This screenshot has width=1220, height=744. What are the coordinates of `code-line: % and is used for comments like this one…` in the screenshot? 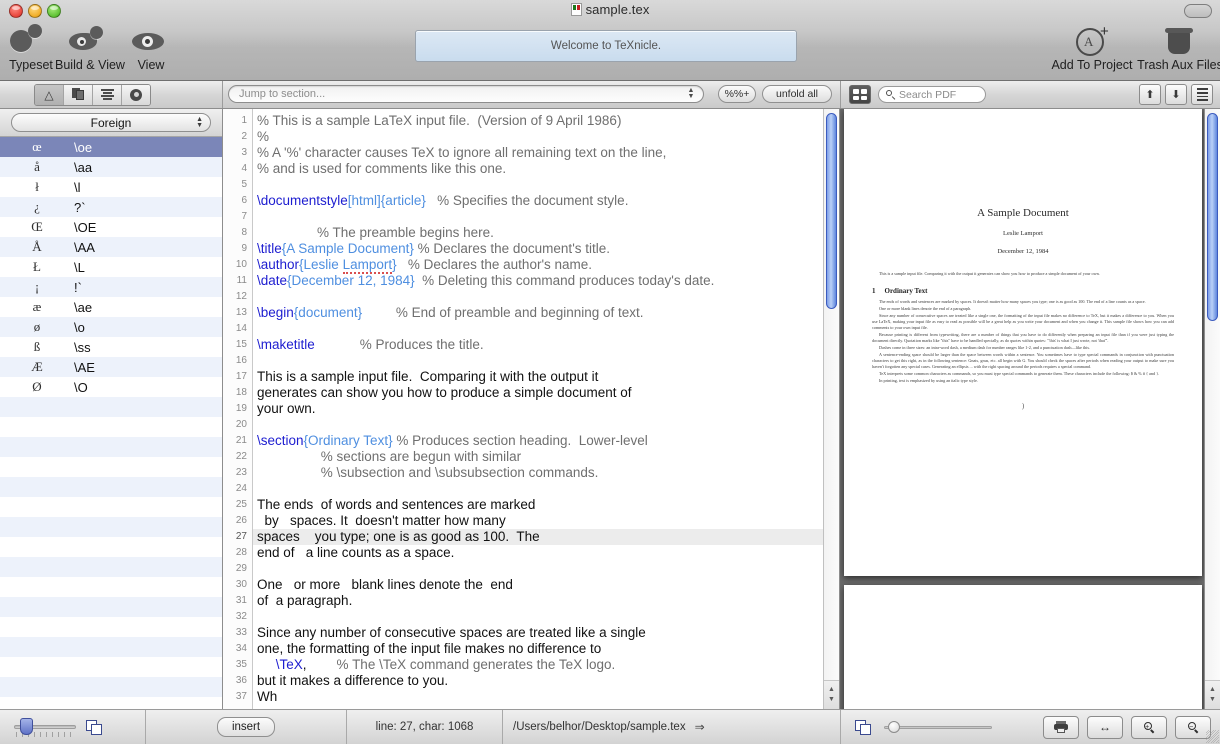 It's located at (546, 169).